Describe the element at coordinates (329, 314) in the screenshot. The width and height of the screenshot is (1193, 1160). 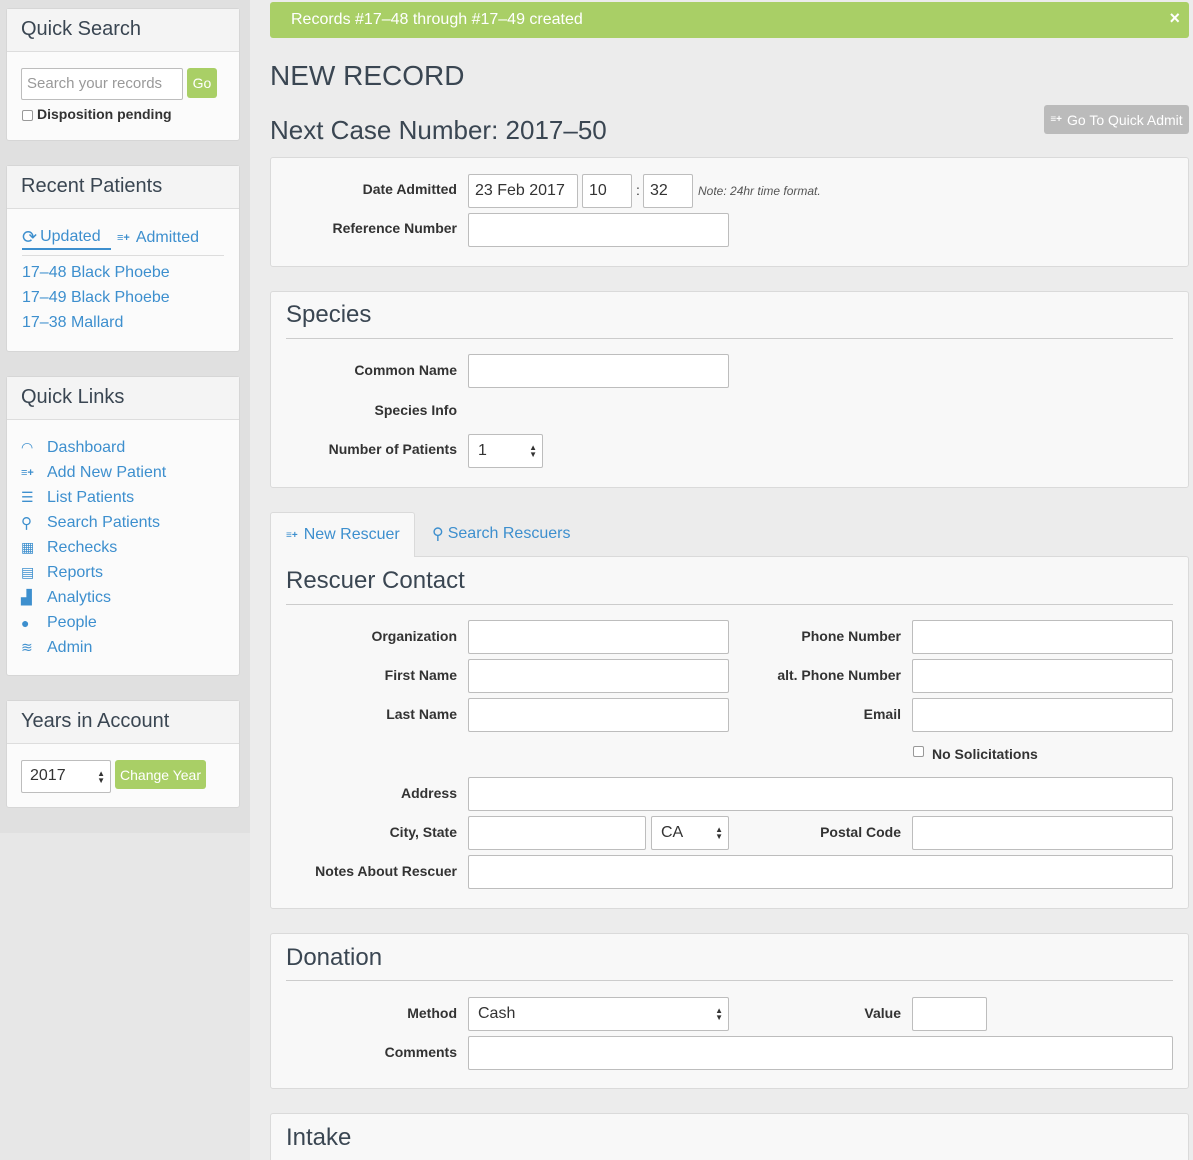
I see `species-title: Species` at that location.